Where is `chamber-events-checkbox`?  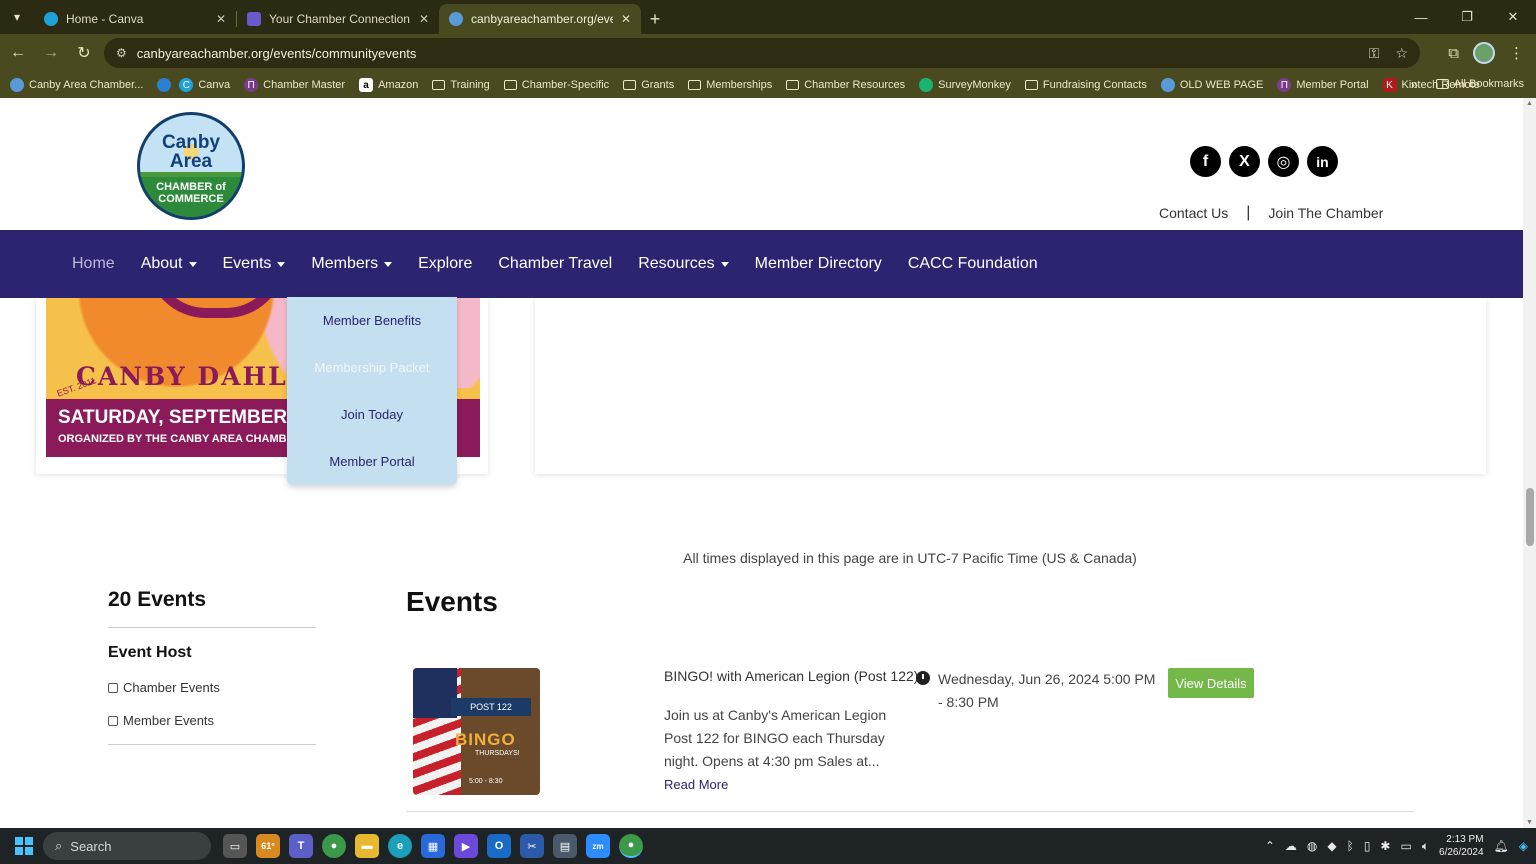
chamber-events-checkbox is located at coordinates (113, 687).